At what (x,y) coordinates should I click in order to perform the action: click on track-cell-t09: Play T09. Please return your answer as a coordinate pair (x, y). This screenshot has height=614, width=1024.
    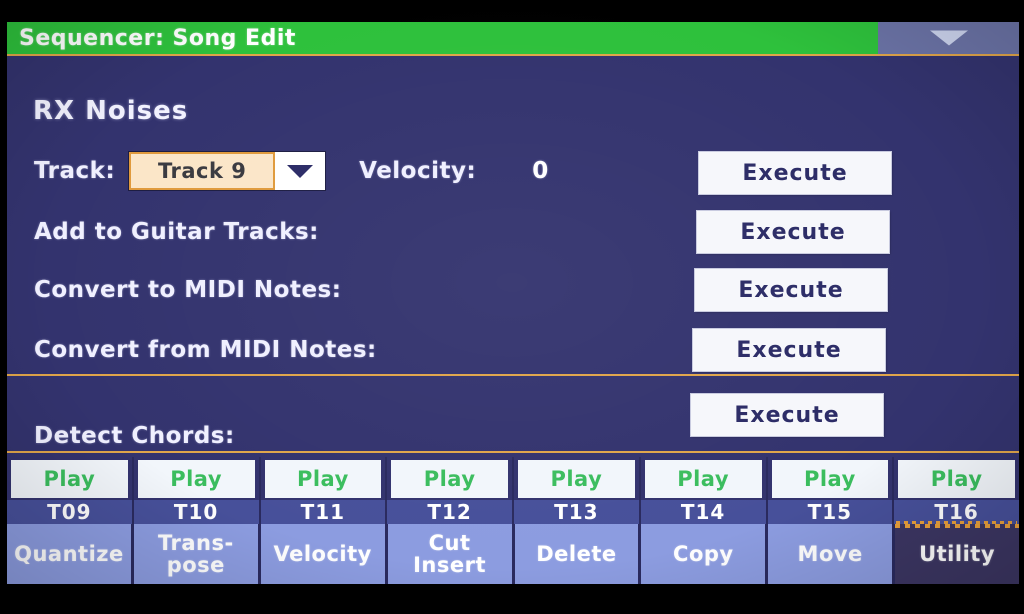
    Looking at the image, I should click on (69, 490).